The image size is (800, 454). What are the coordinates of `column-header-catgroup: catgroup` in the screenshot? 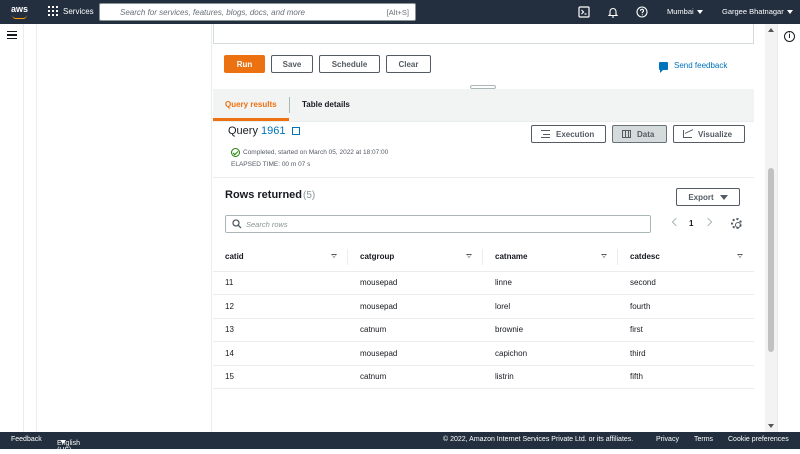 It's located at (415, 257).